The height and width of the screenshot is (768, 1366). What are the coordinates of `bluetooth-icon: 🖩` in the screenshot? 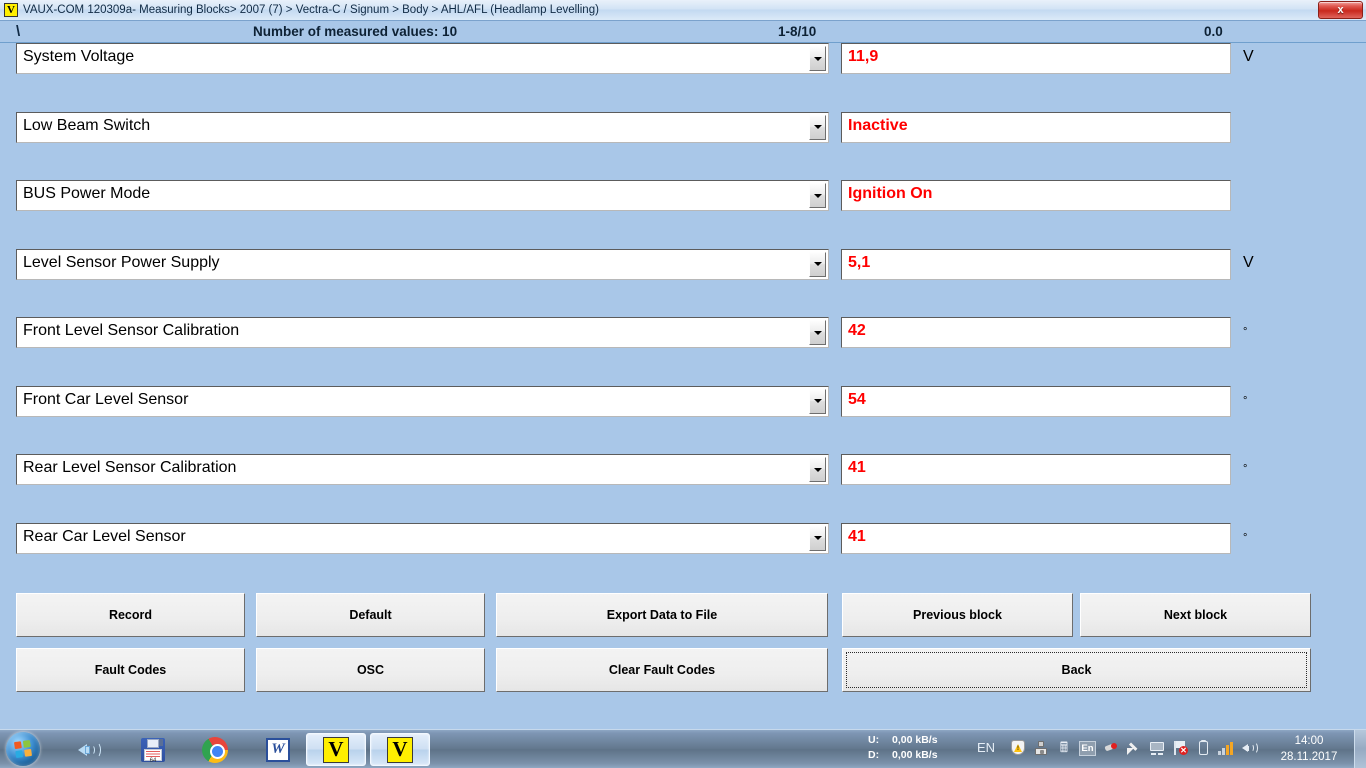 It's located at (1064, 748).